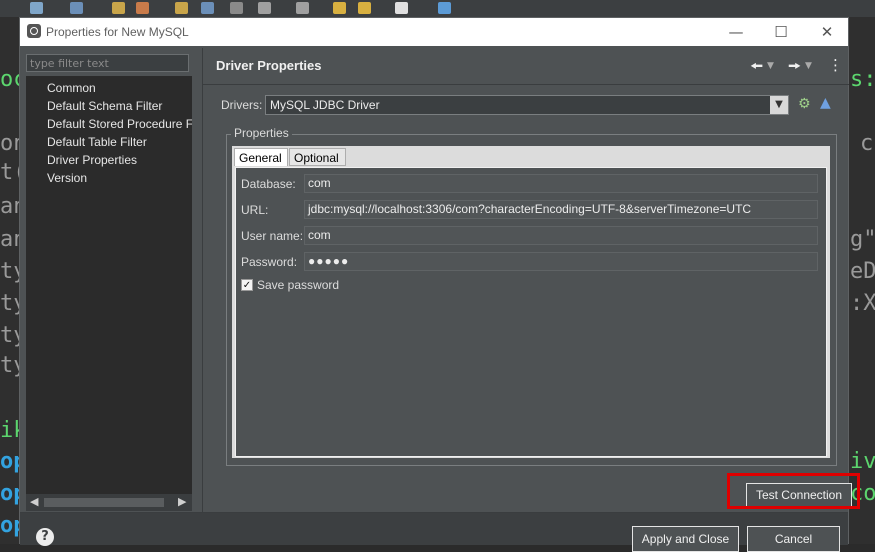 The width and height of the screenshot is (875, 552). Describe the element at coordinates (202, 280) in the screenshot. I see `panel-splitter` at that location.